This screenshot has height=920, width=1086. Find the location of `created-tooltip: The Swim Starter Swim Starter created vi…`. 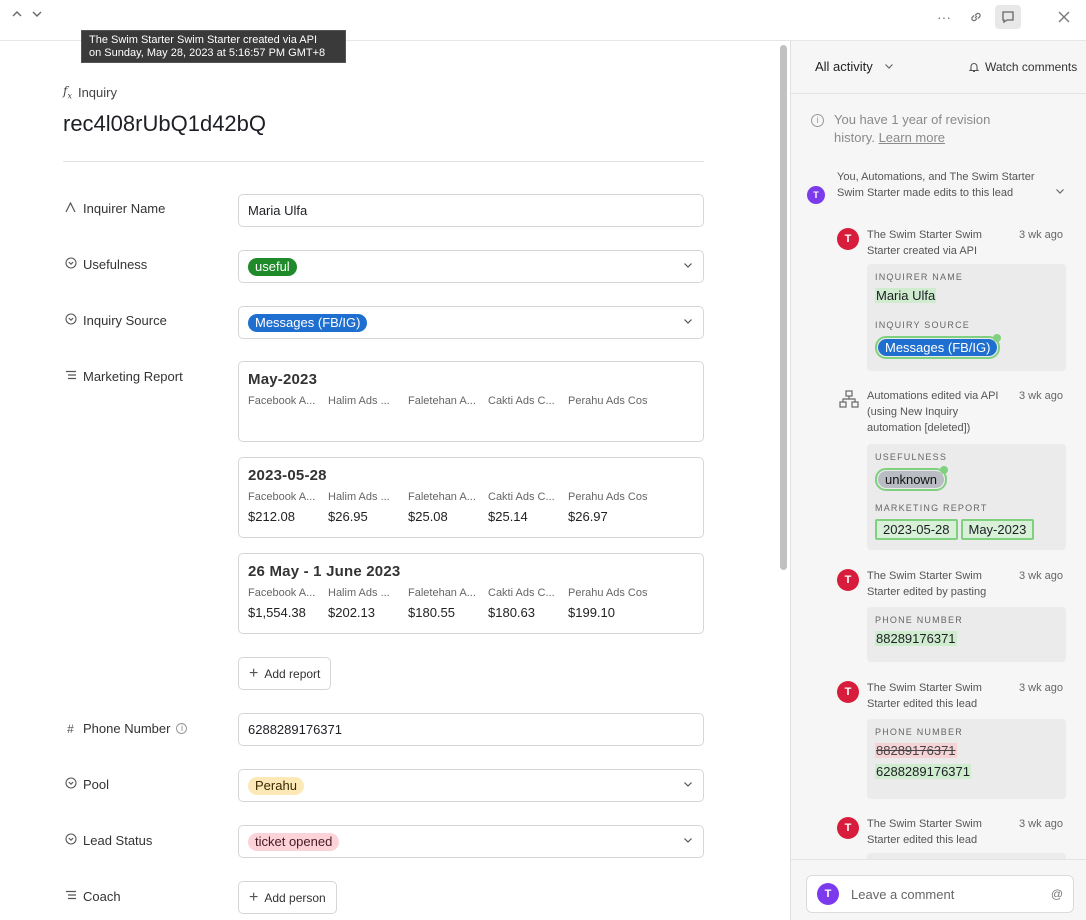

created-tooltip: The Swim Starter Swim Starter created vi… is located at coordinates (213, 46).